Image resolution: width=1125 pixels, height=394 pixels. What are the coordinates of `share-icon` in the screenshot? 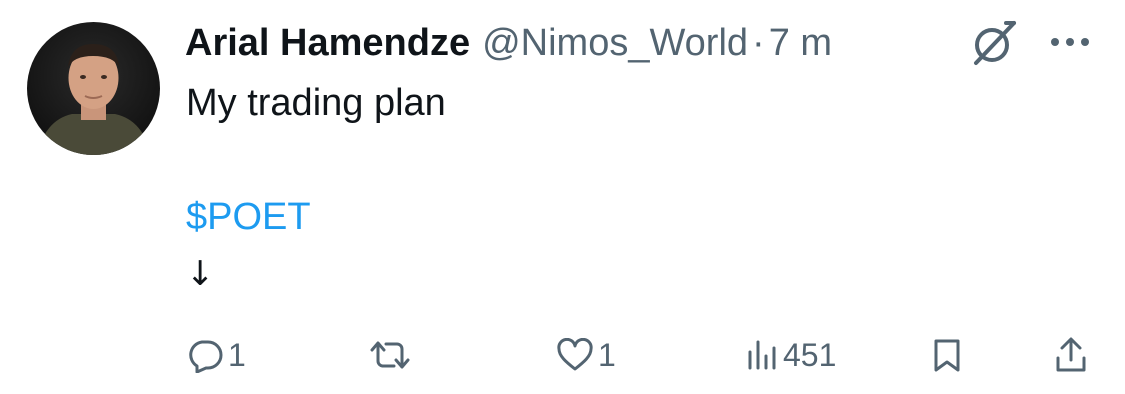 It's located at (1071, 354).